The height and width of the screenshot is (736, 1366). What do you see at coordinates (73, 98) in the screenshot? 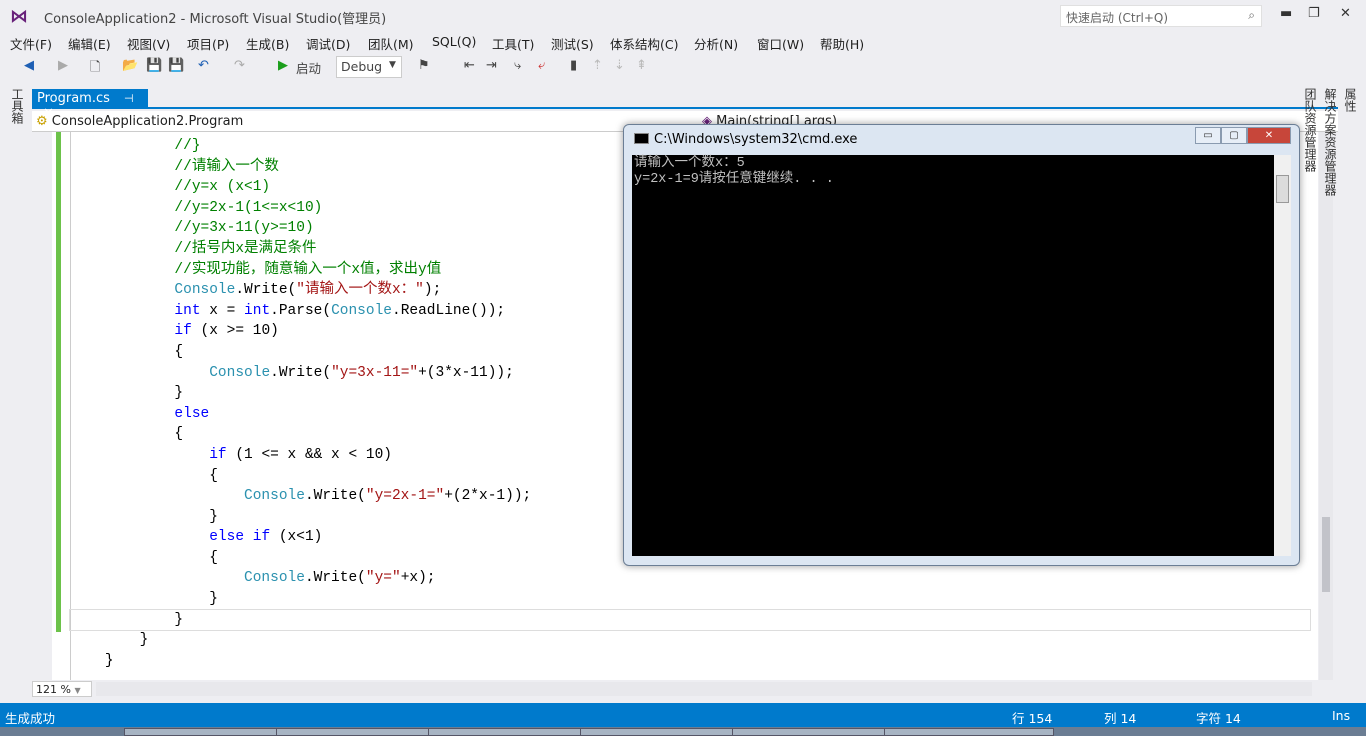
I see `tab-label: Program.cs` at bounding box center [73, 98].